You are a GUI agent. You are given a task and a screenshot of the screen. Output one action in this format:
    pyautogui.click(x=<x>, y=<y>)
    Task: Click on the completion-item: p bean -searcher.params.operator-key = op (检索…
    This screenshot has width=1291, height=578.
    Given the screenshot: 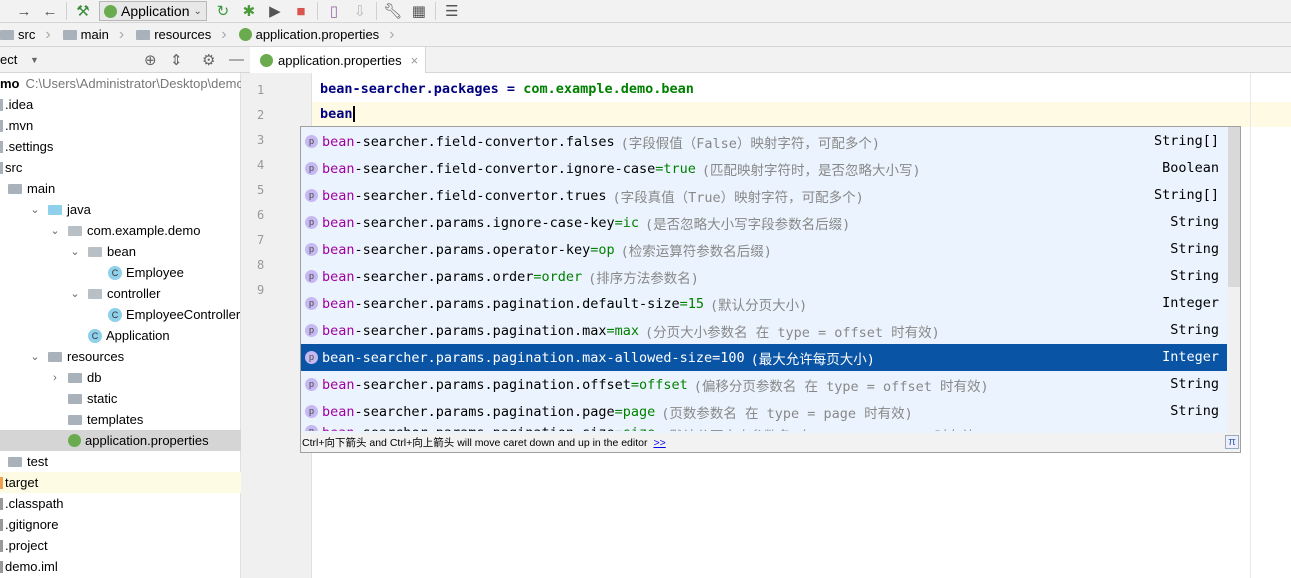 What is the action you would take?
    pyautogui.click(x=764, y=249)
    